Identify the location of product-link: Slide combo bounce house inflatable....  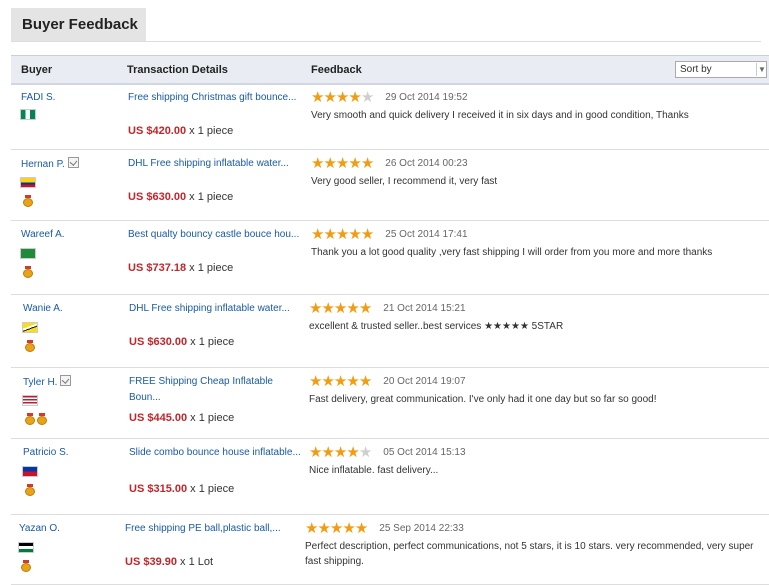
(215, 453).